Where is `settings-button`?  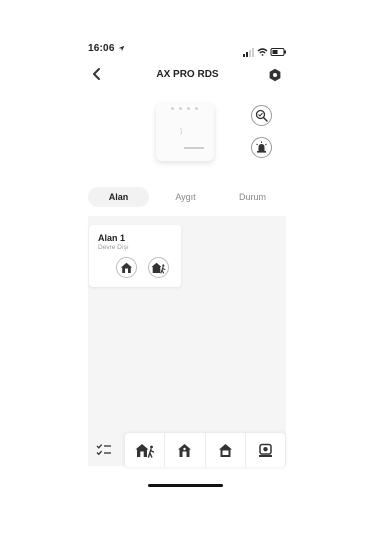 settings-button is located at coordinates (275, 75).